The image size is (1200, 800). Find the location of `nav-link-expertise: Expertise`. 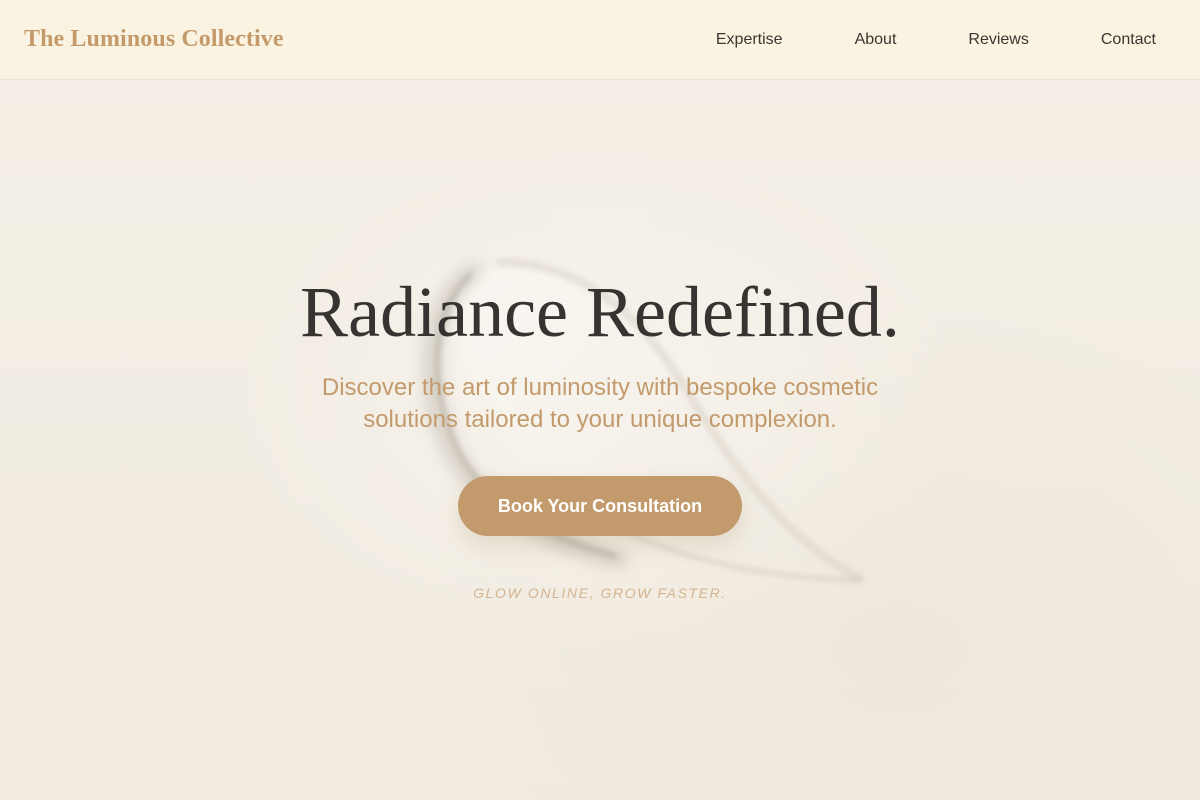

nav-link-expertise: Expertise is located at coordinates (749, 40).